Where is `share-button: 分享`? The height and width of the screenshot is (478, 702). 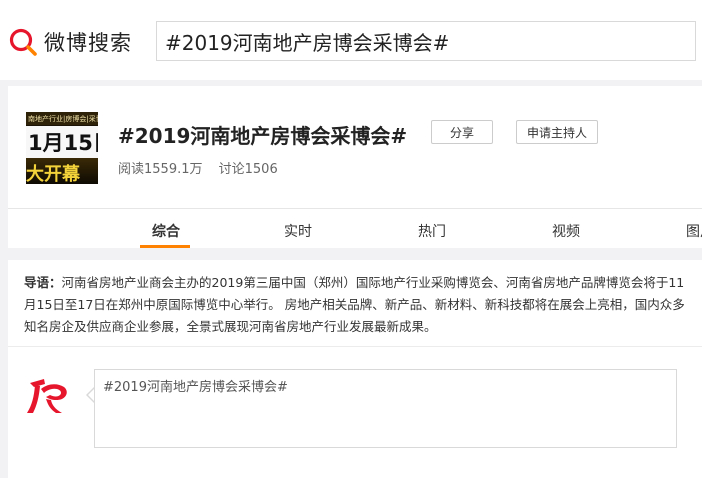 share-button: 分享 is located at coordinates (462, 132).